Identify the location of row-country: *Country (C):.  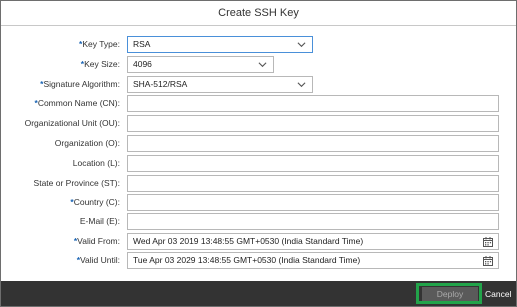
(258, 202).